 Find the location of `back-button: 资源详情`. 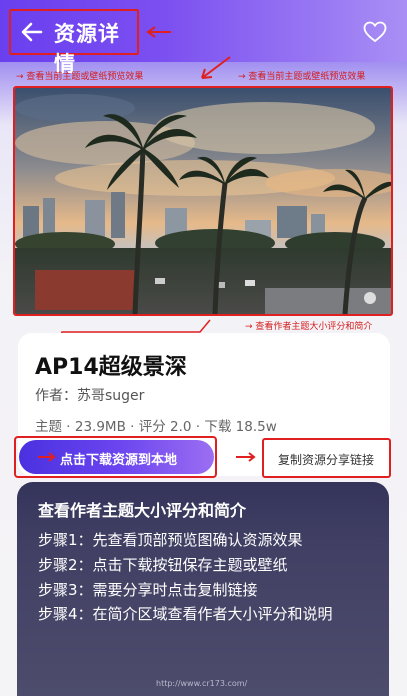

back-button: 资源详情 is located at coordinates (74, 42).